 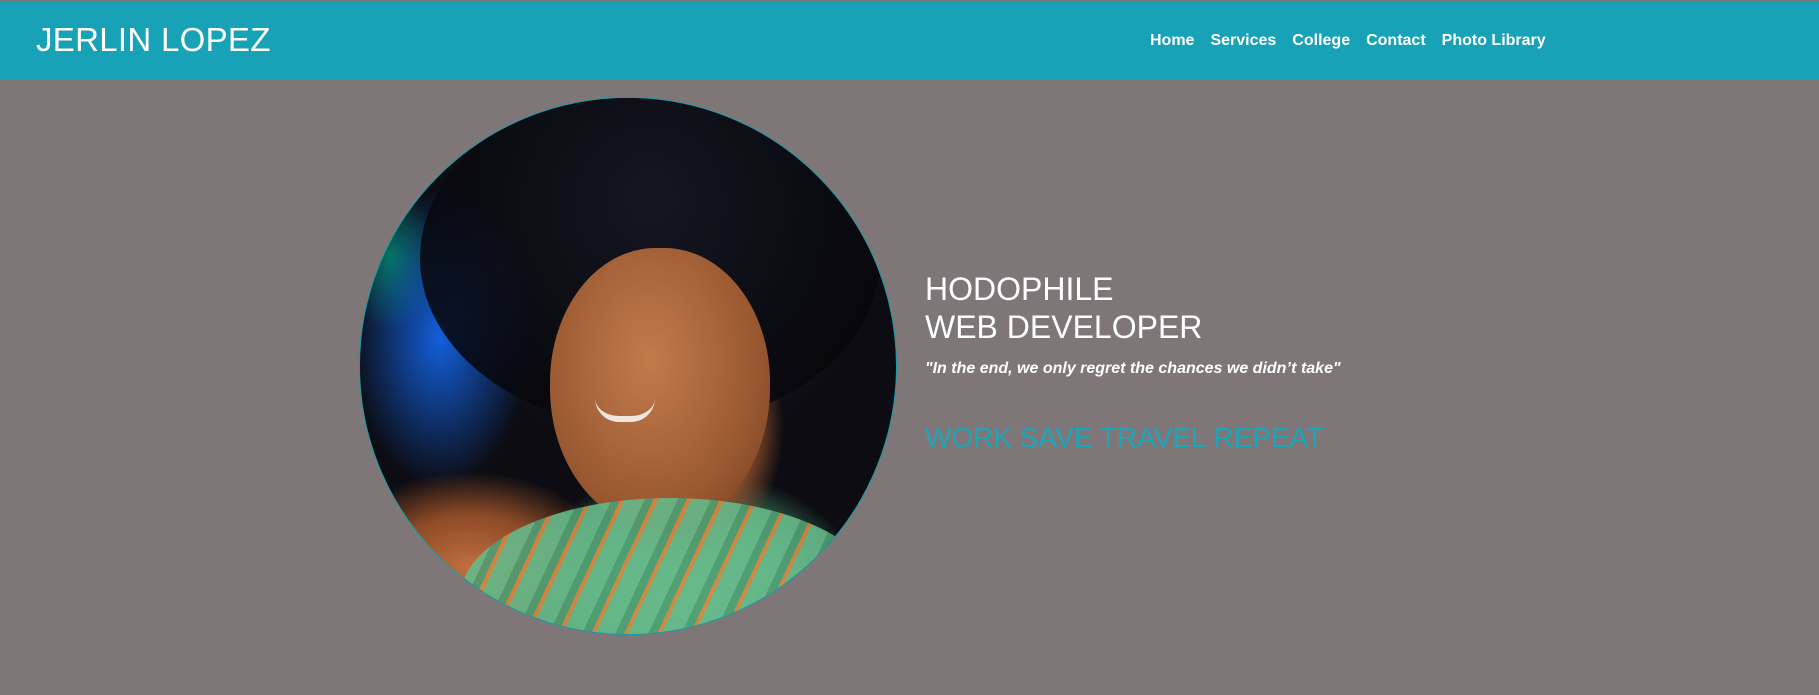 I want to click on nav-services-link: Services, so click(x=1243, y=41).